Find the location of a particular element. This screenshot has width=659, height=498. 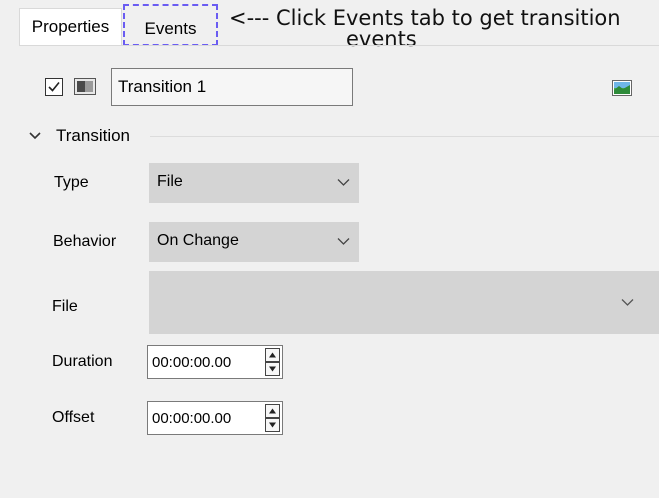

duration-increment-button is located at coordinates (272, 355).